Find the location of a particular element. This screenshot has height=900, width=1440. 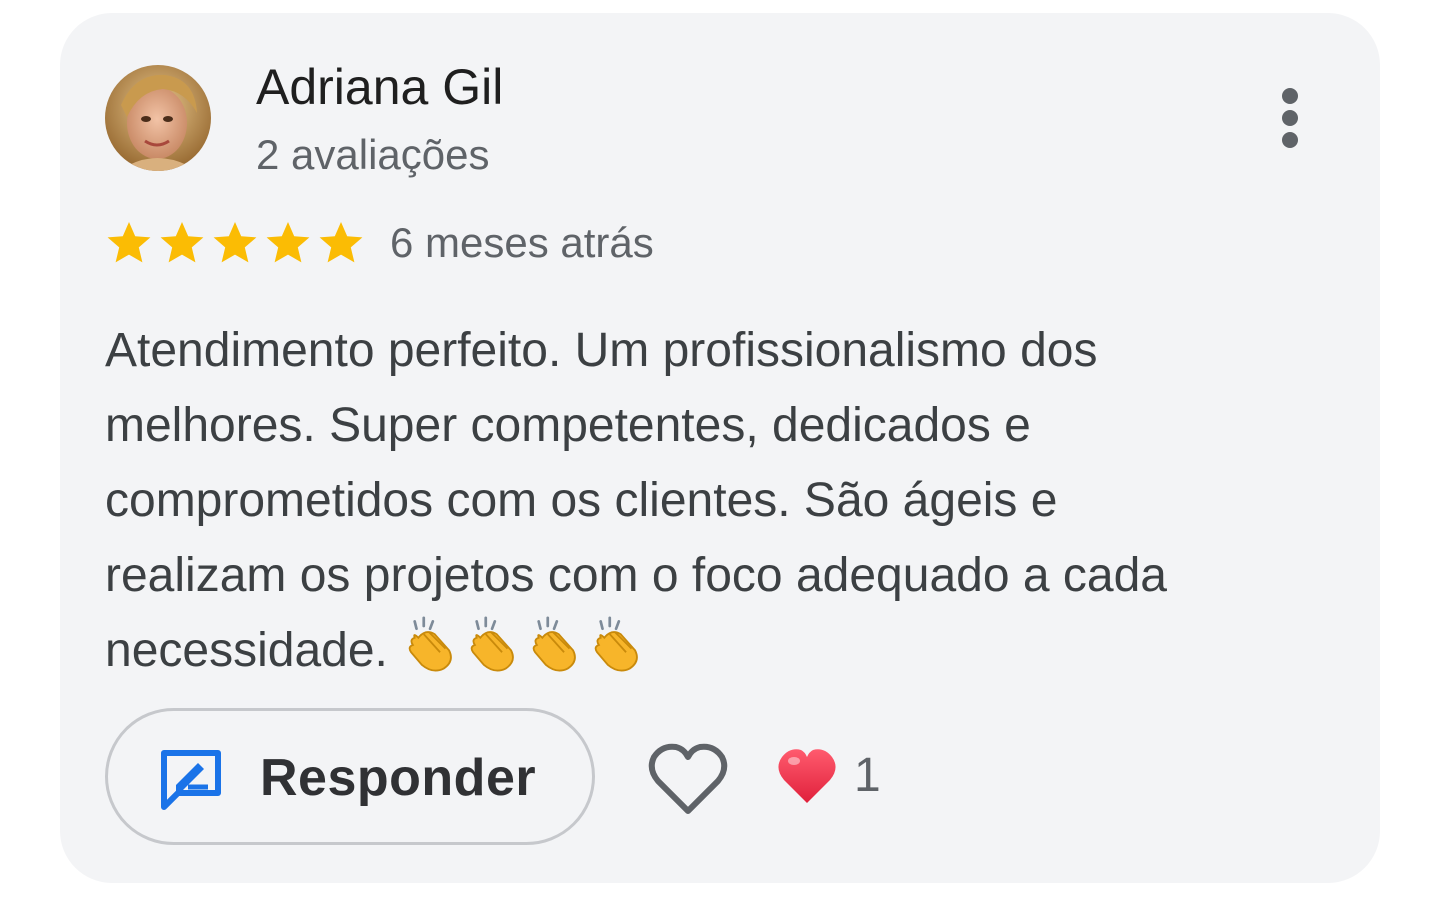

heart-outline-icon is located at coordinates (688, 778).